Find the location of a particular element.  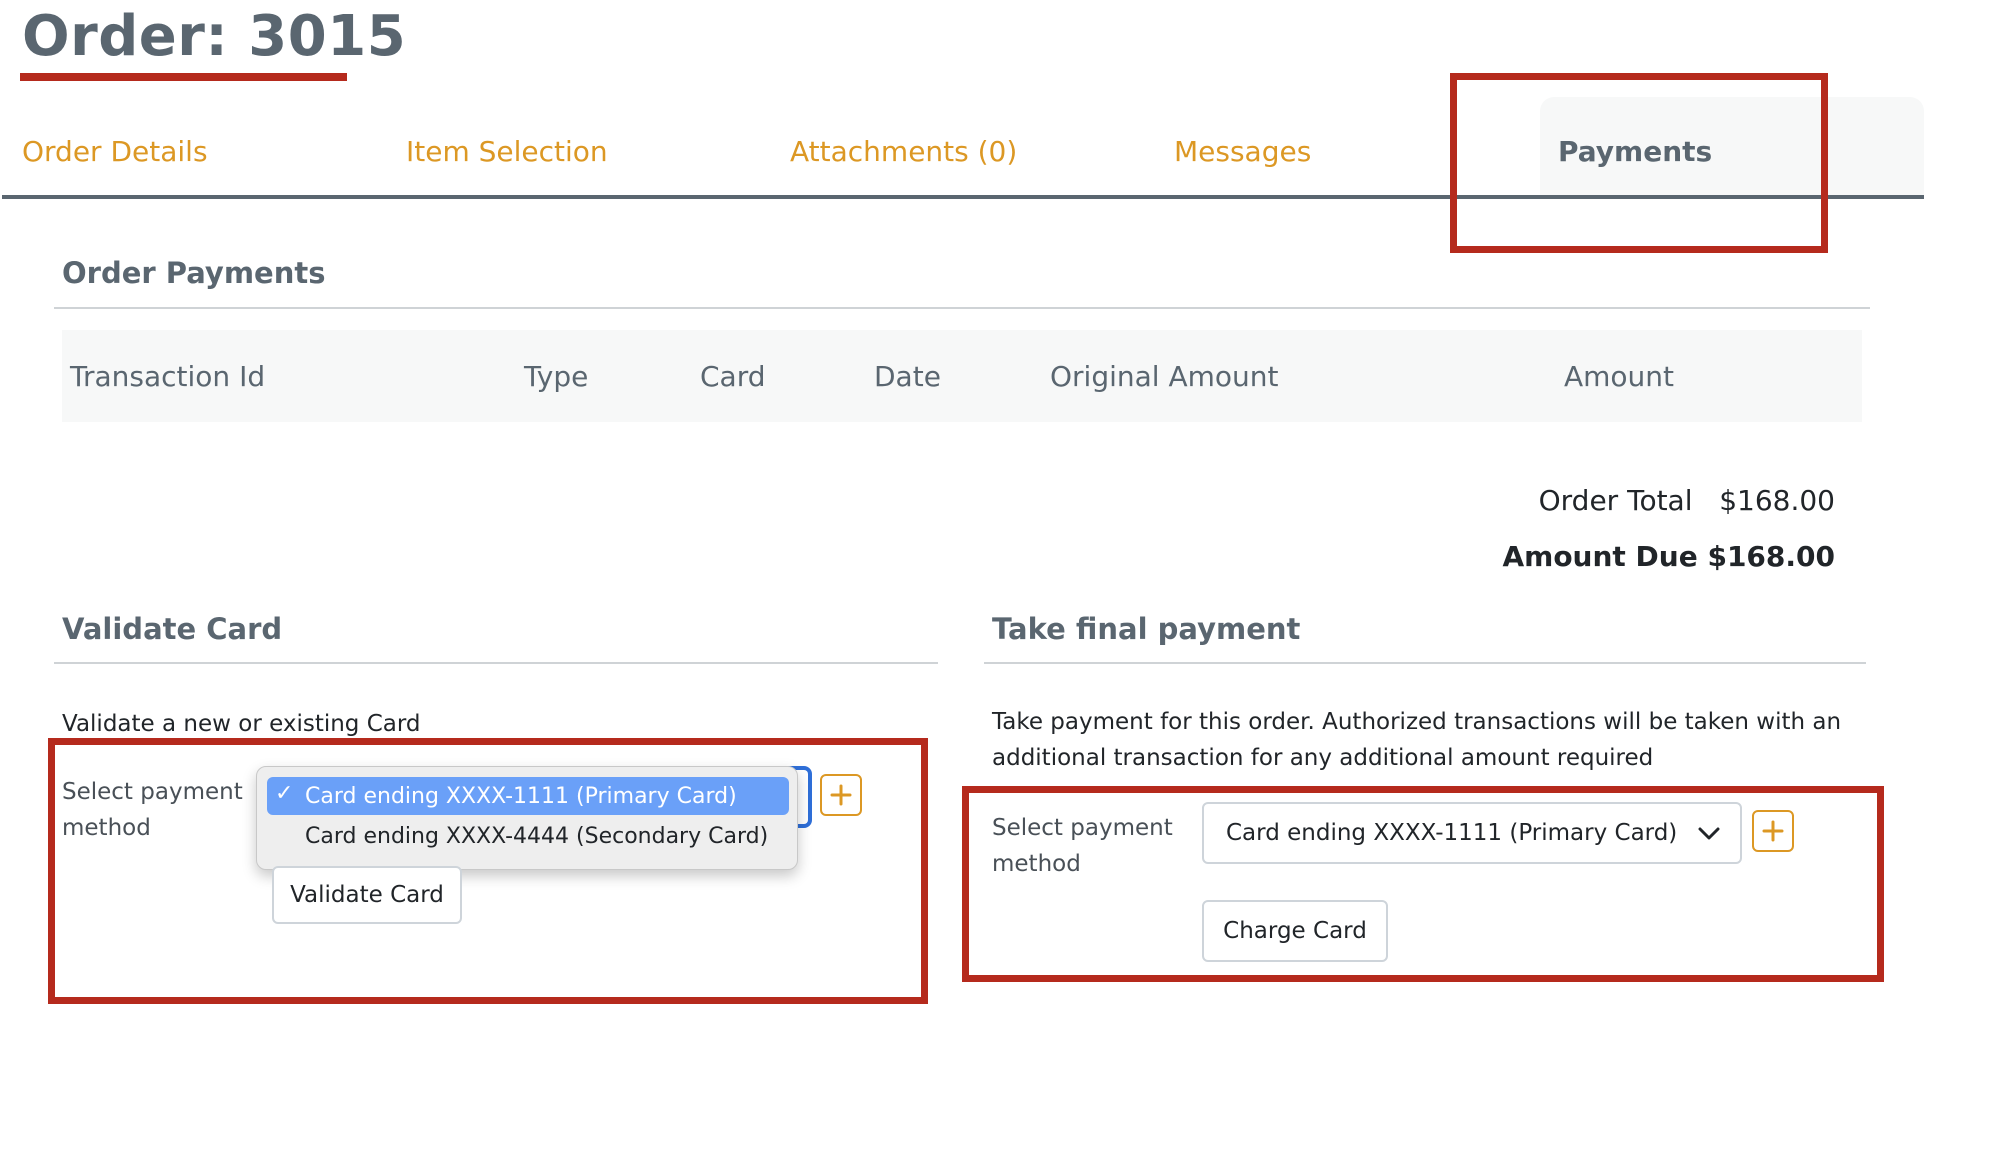

validate-card-description: Validate a new or existing Card is located at coordinates (241, 724).